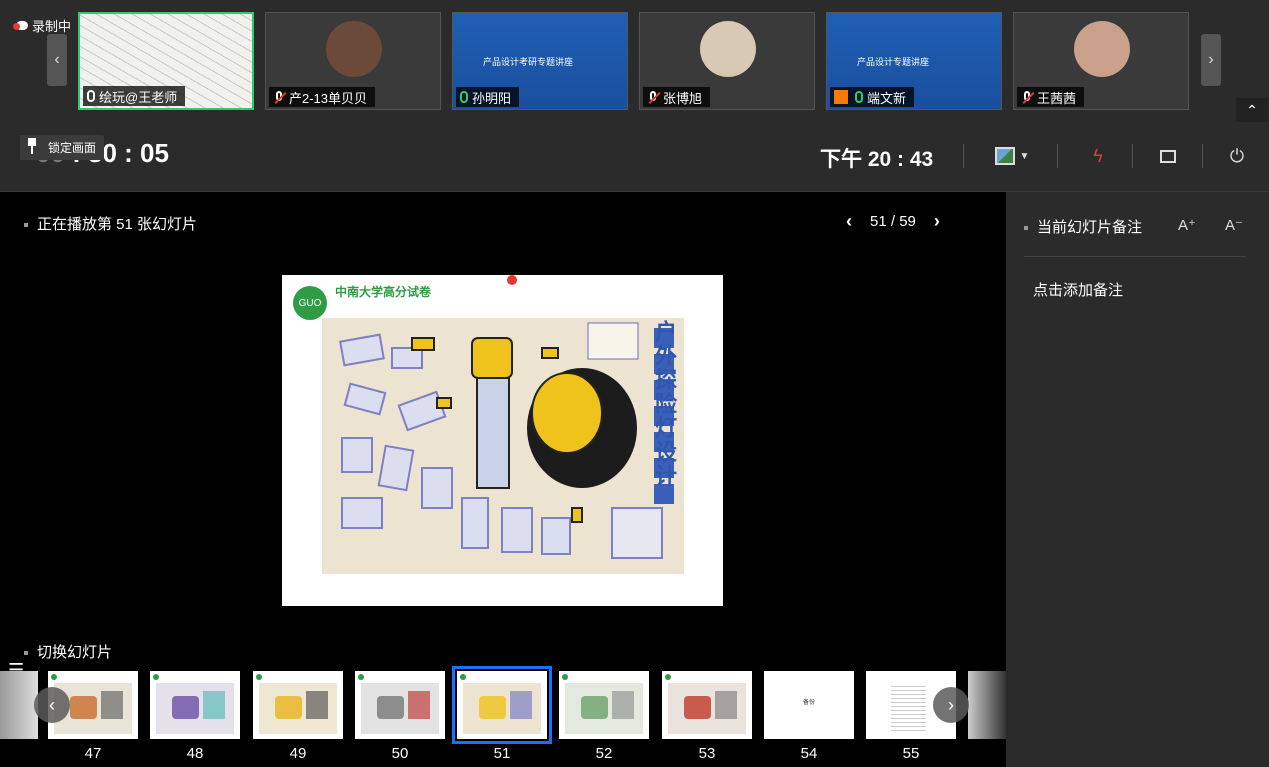 The height and width of the screenshot is (767, 1269). What do you see at coordinates (849, 221) in the screenshot?
I see `prev-slide-button: ‹` at bounding box center [849, 221].